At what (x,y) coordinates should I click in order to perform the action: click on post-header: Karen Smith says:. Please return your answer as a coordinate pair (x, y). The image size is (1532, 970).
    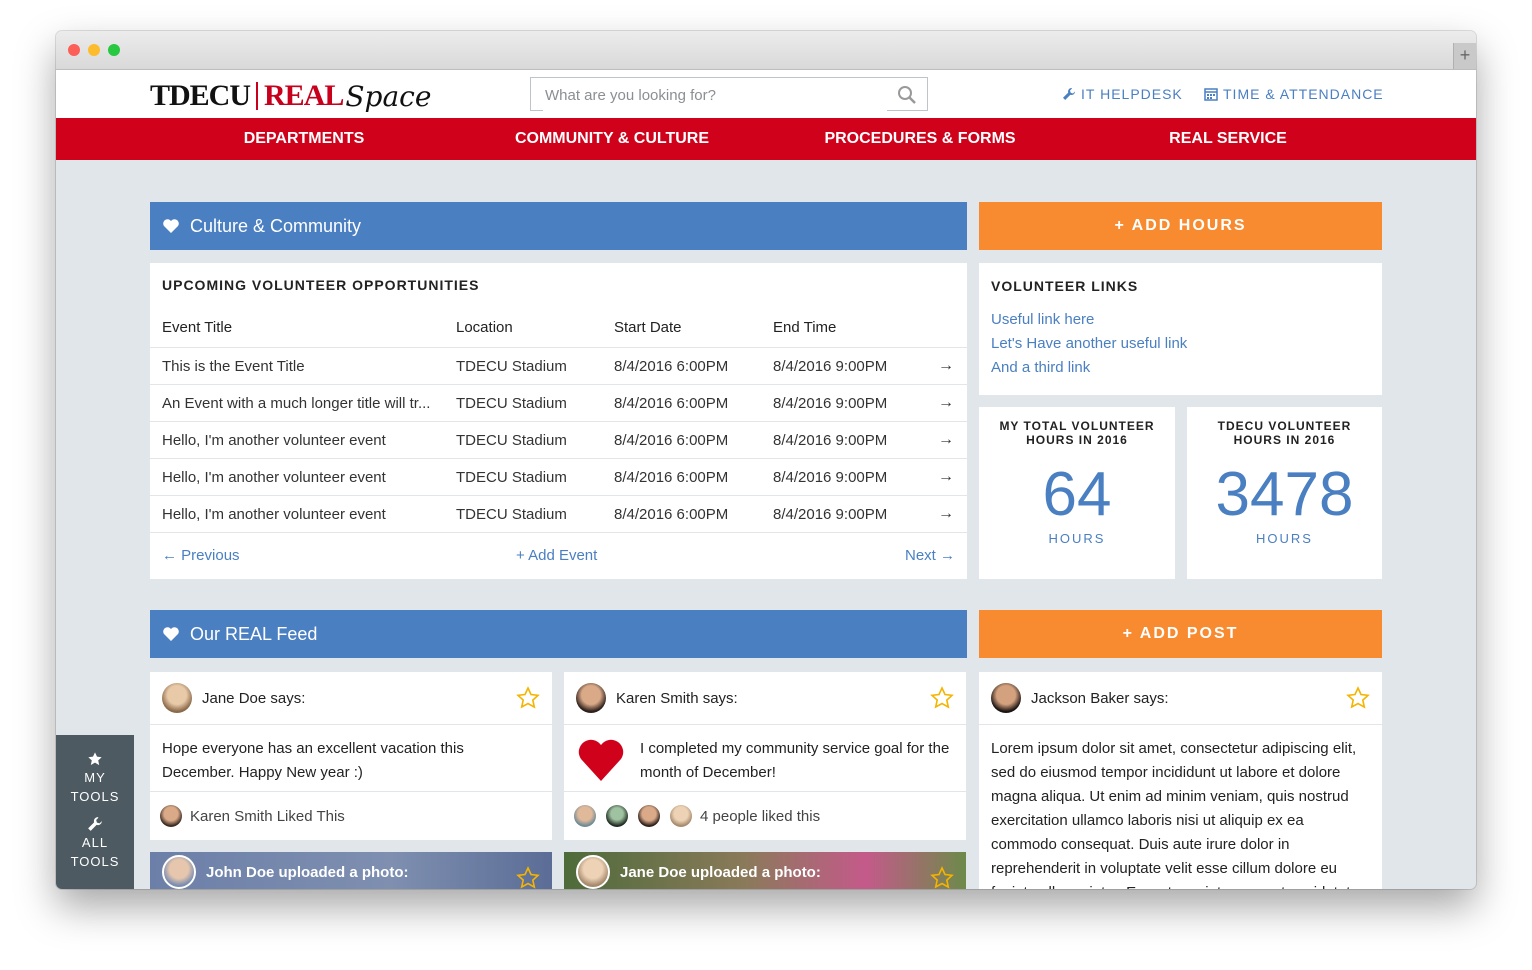
    Looking at the image, I should click on (765, 698).